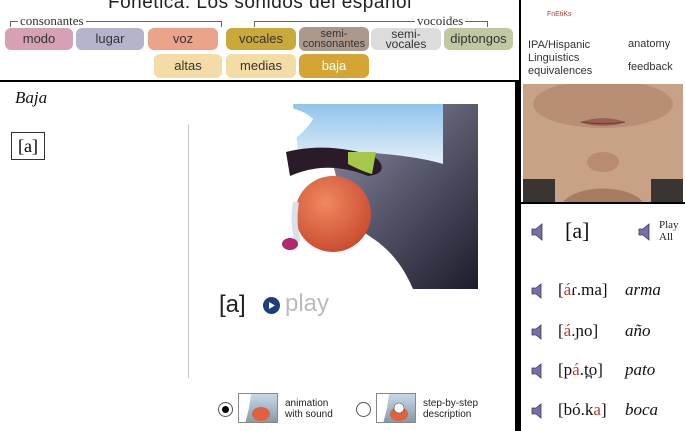 This screenshot has height=431, width=685. Describe the element at coordinates (603, 203) in the screenshot. I see `right-panel-divider` at that location.